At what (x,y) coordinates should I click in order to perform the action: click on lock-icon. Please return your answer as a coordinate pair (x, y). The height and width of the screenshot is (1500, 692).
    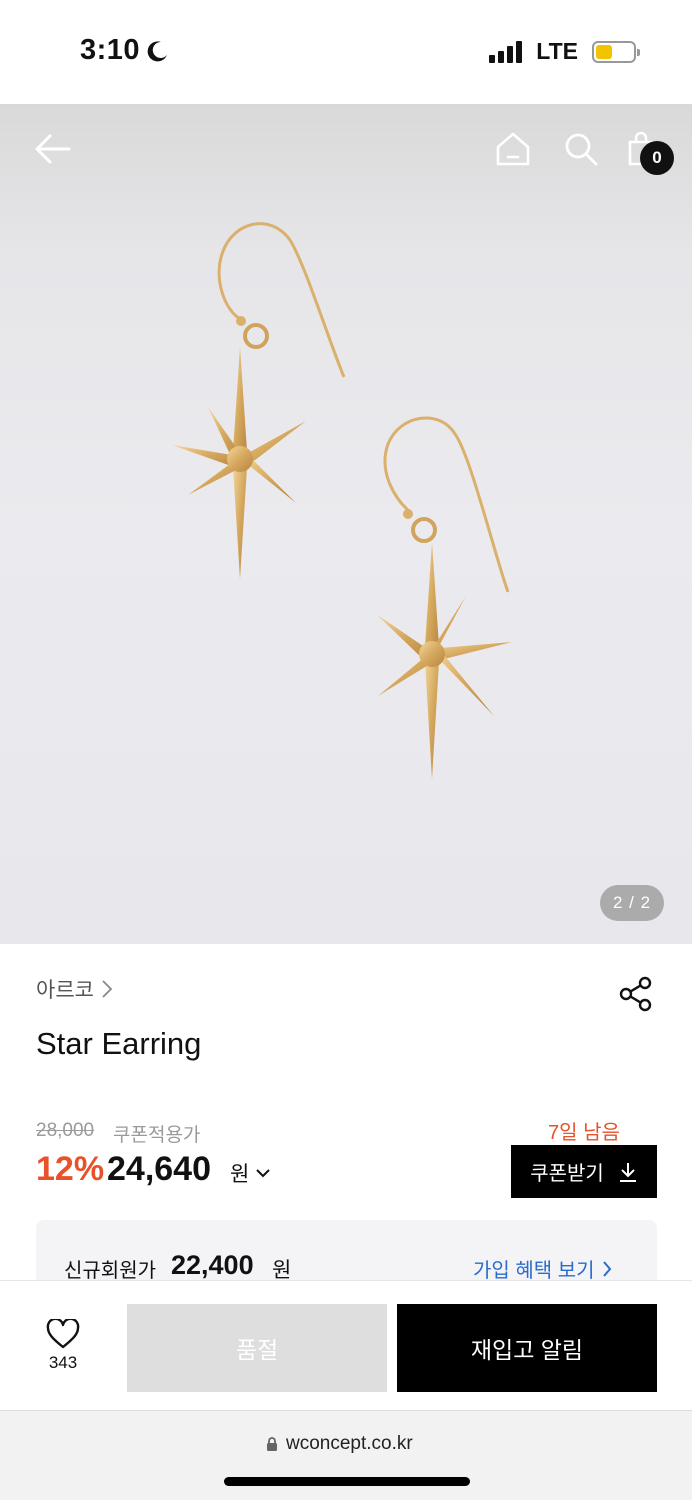
    Looking at the image, I should click on (272, 1444).